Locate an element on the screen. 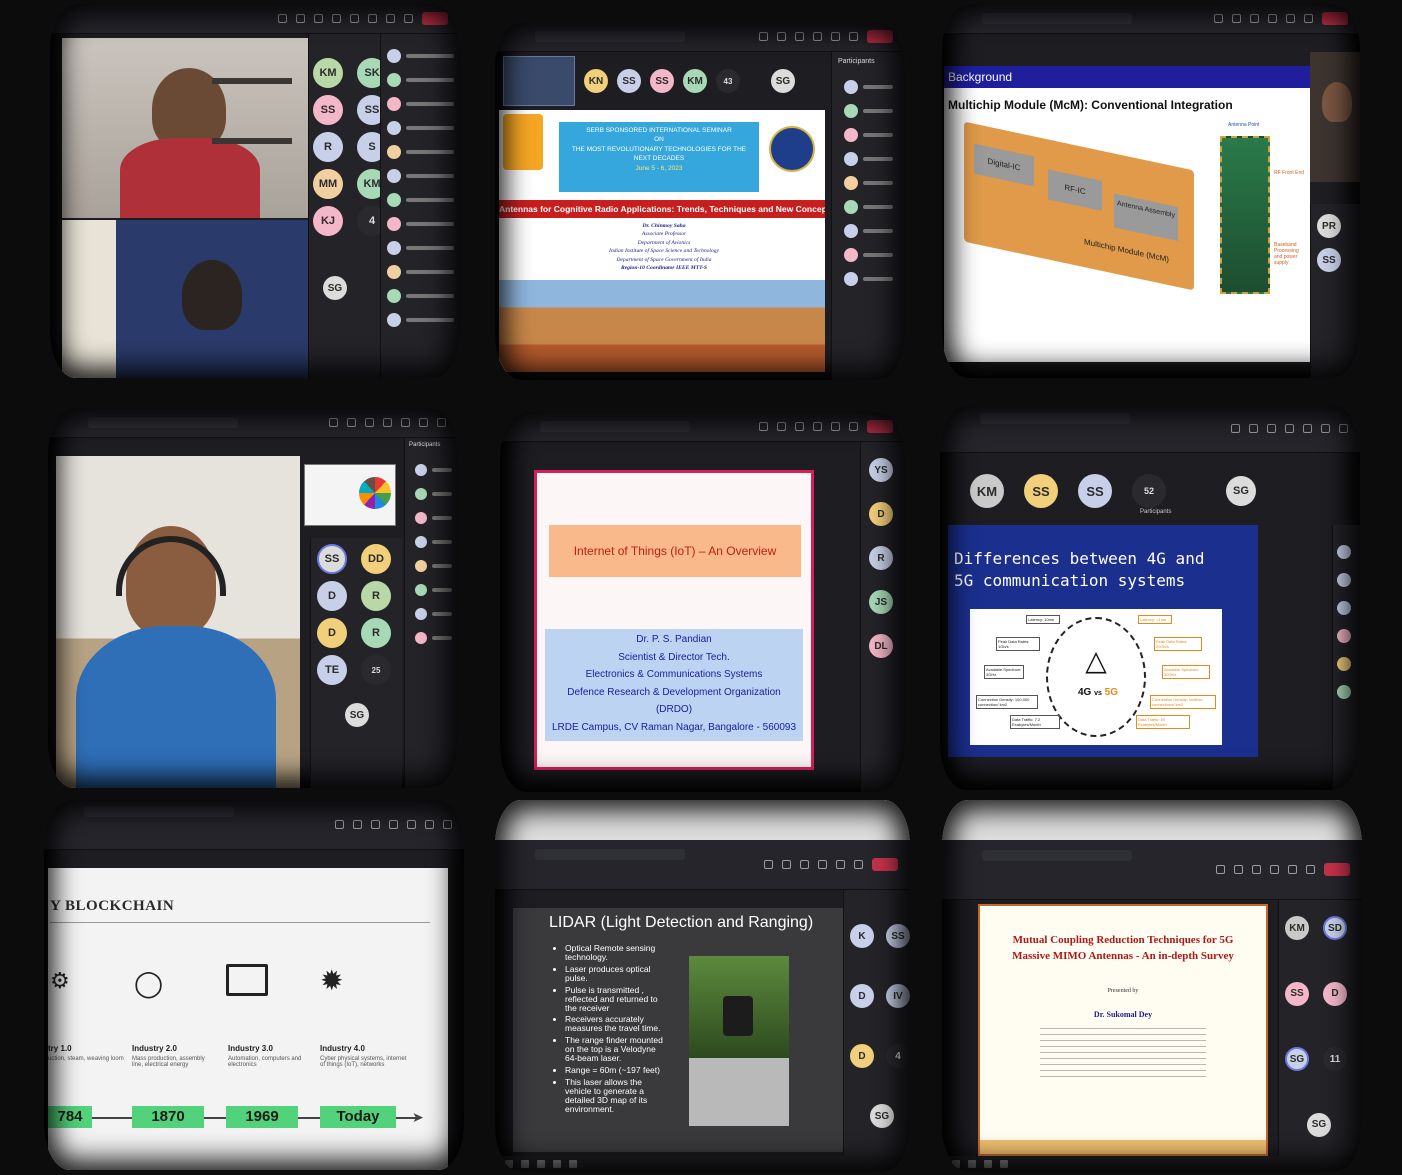 The image size is (1402, 1175). participant-avatar: KN is located at coordinates (596, 81).